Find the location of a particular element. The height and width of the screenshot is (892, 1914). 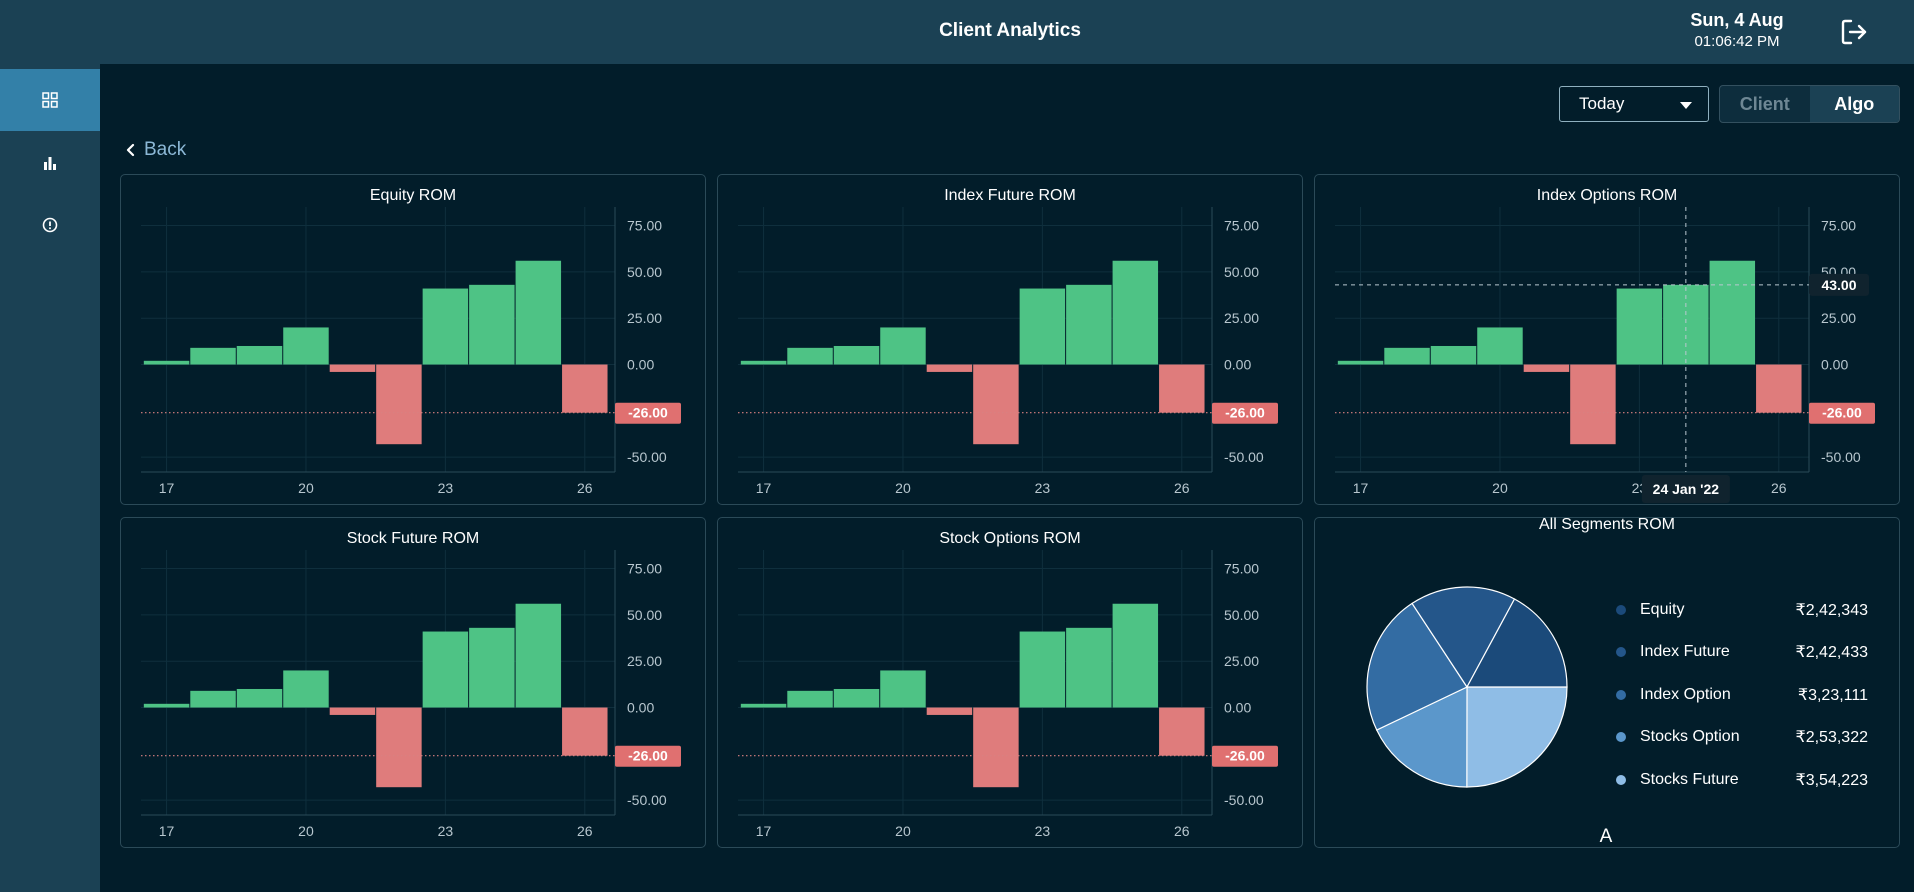

legend-dot-index-future is located at coordinates (1621, 652).